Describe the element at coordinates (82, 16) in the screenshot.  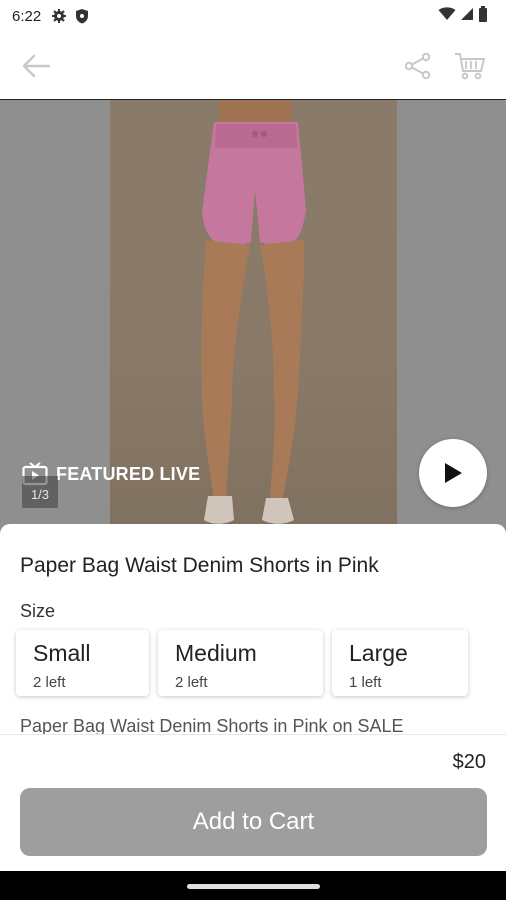
I see `shield-icon` at that location.